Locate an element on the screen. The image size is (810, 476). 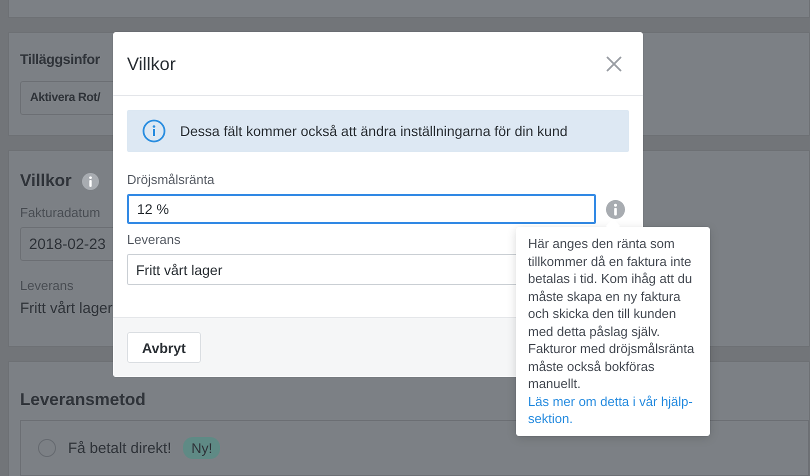
option-label: Få betalt direkt! is located at coordinates (120, 448).